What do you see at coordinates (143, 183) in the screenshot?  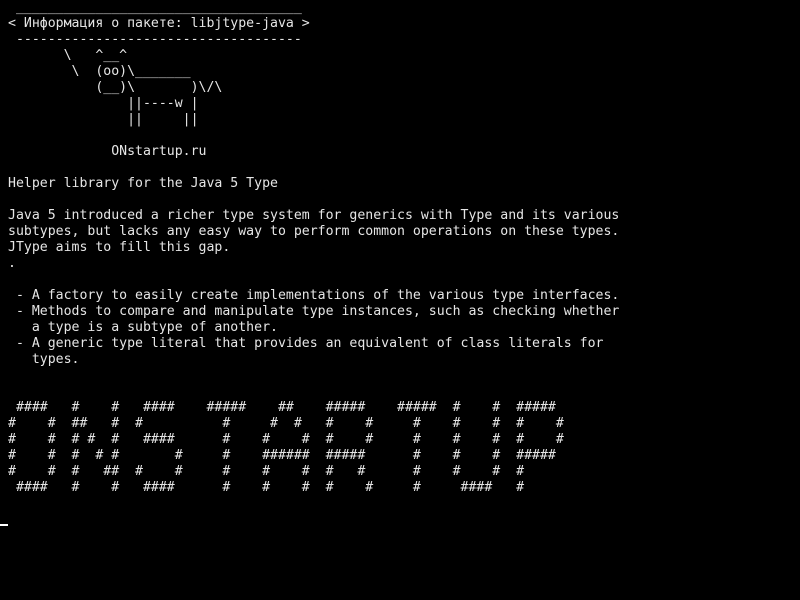 I see `terminal-line: Helper library for the Java 5 Type` at bounding box center [143, 183].